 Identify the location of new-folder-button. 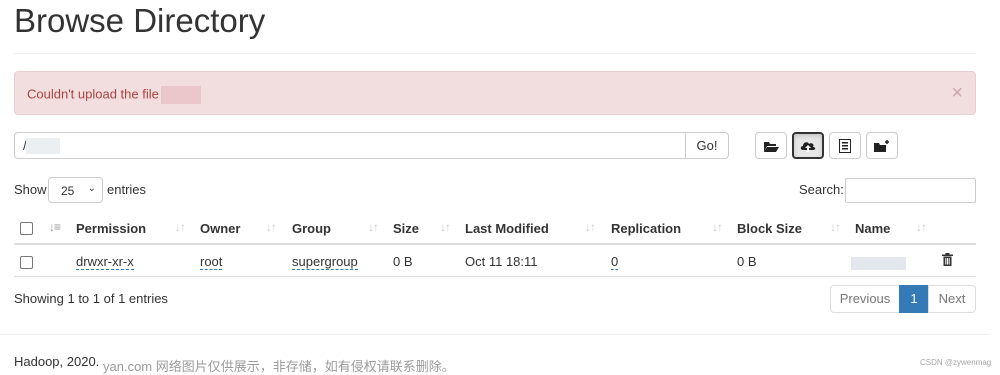
(882, 145).